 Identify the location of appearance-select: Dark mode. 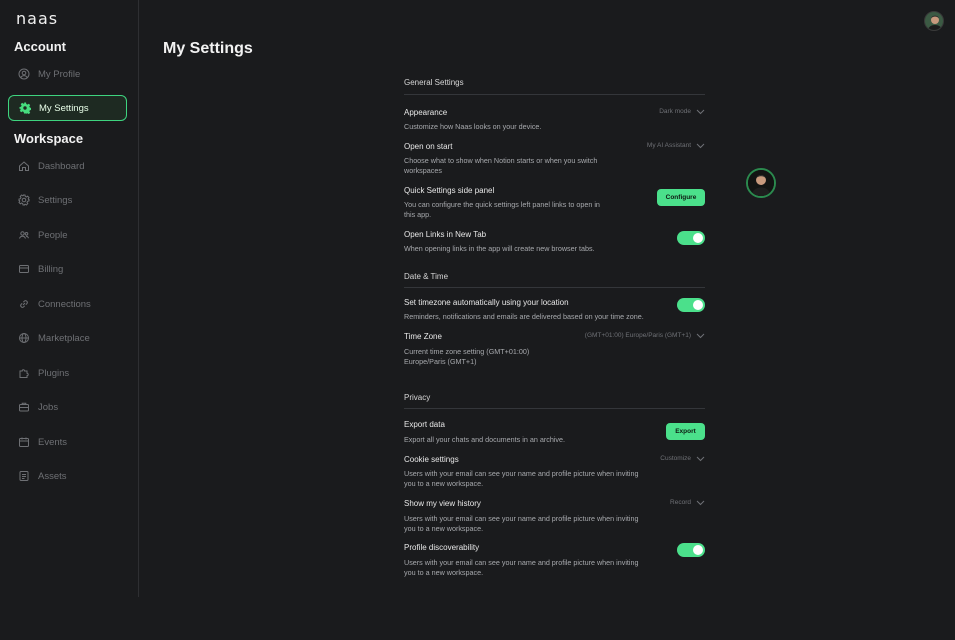
(682, 111).